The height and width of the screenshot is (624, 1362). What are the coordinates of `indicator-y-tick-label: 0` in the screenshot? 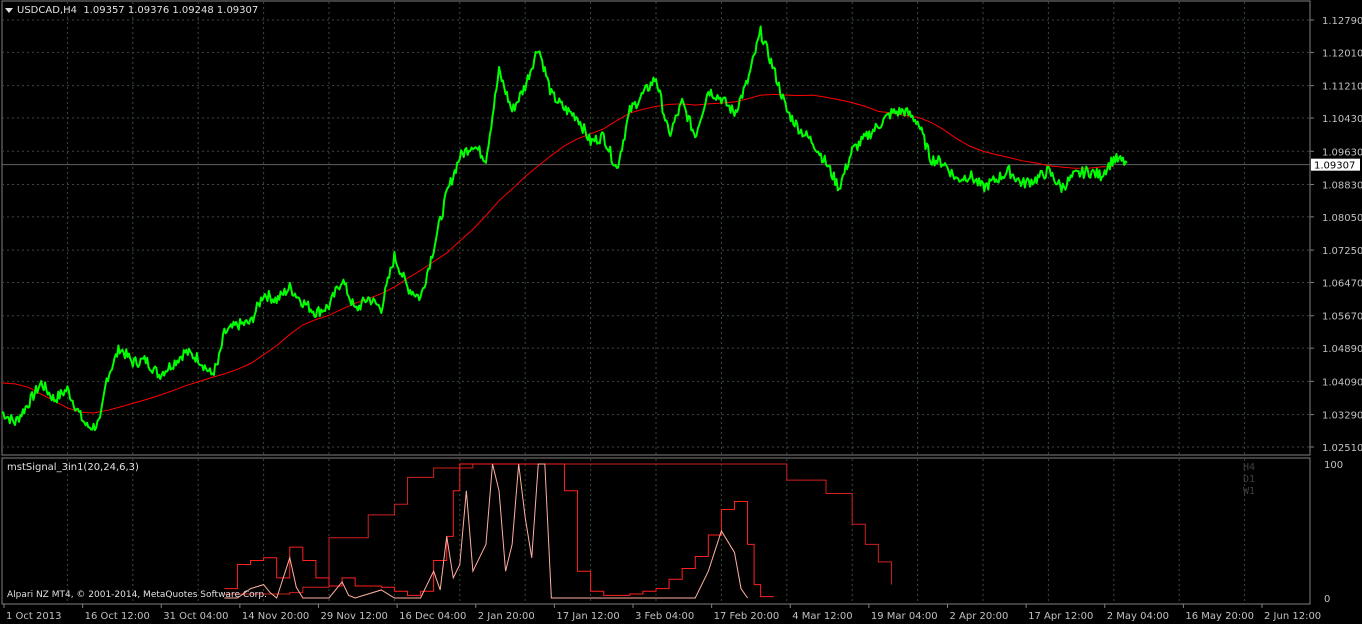 It's located at (1327, 599).